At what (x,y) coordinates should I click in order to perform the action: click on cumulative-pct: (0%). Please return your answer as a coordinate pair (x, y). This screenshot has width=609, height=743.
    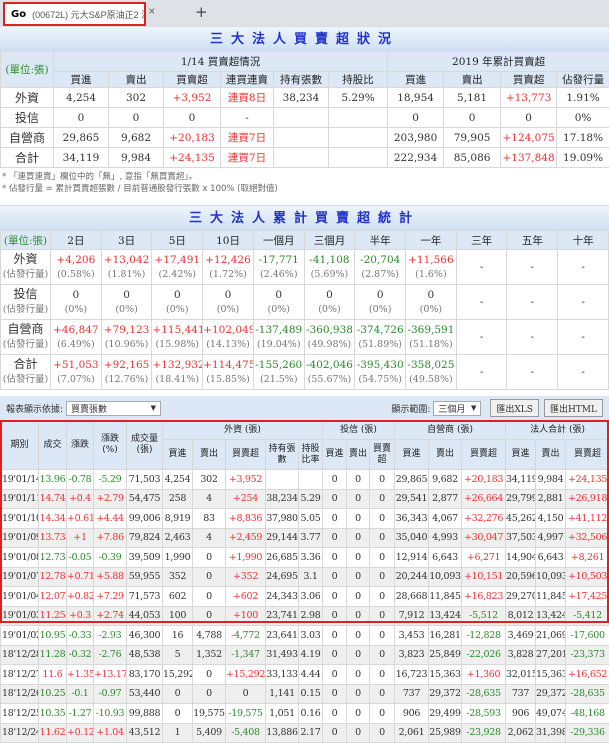
    Looking at the image, I should click on (76, 309).